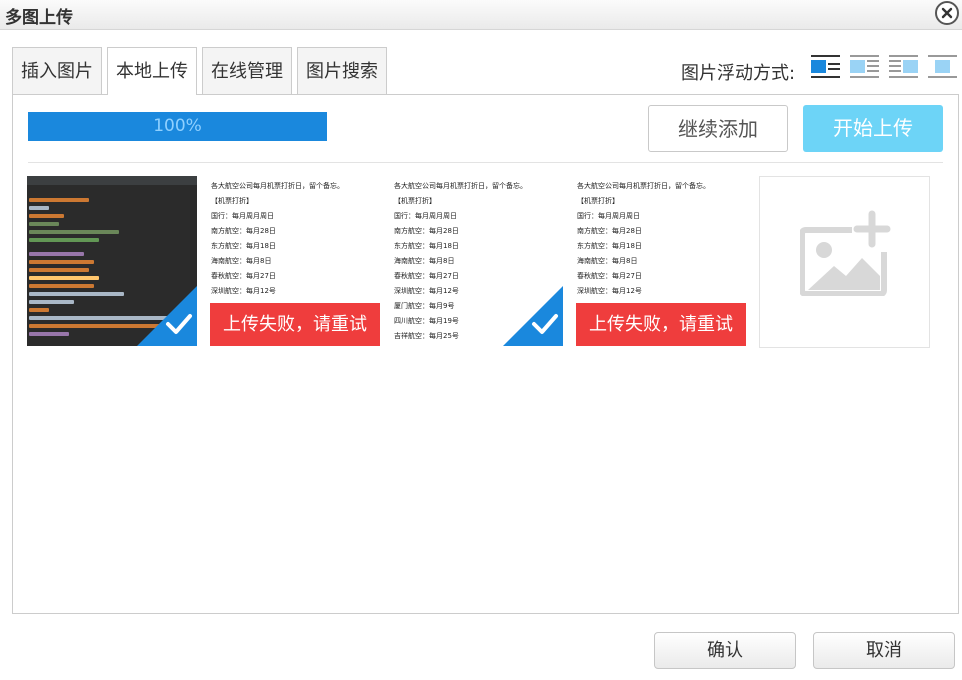 The width and height of the screenshot is (962, 680). I want to click on dialog-title: 多图上传, so click(39, 18).